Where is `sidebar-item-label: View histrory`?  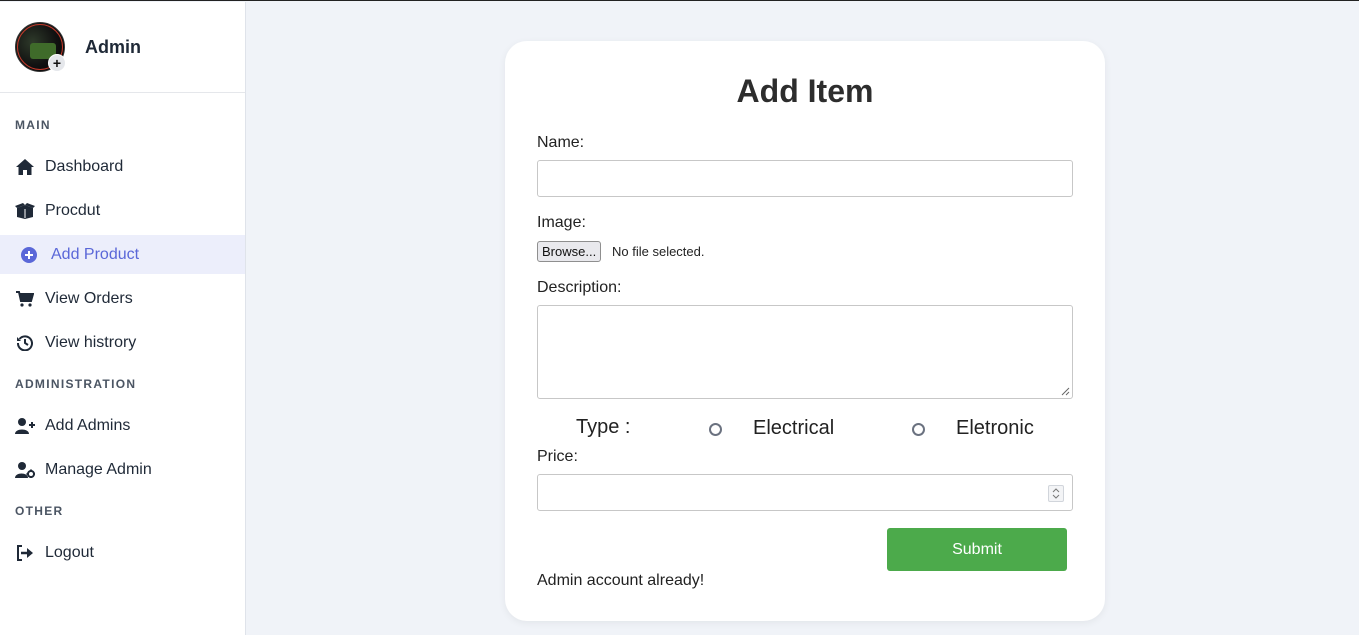
sidebar-item-label: View histrory is located at coordinates (91, 342).